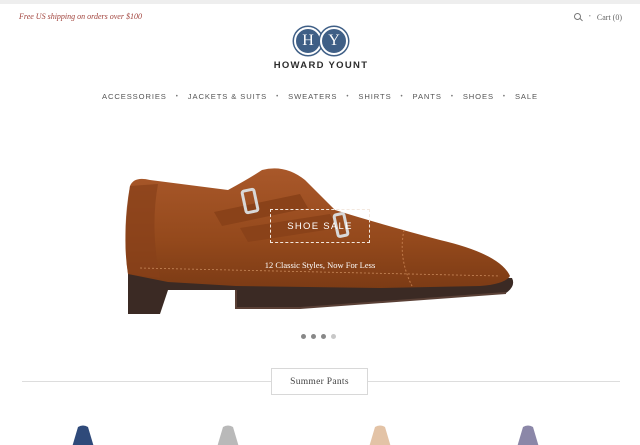 The width and height of the screenshot is (640, 445). I want to click on nav-shirts: SHIRTS, so click(374, 96).